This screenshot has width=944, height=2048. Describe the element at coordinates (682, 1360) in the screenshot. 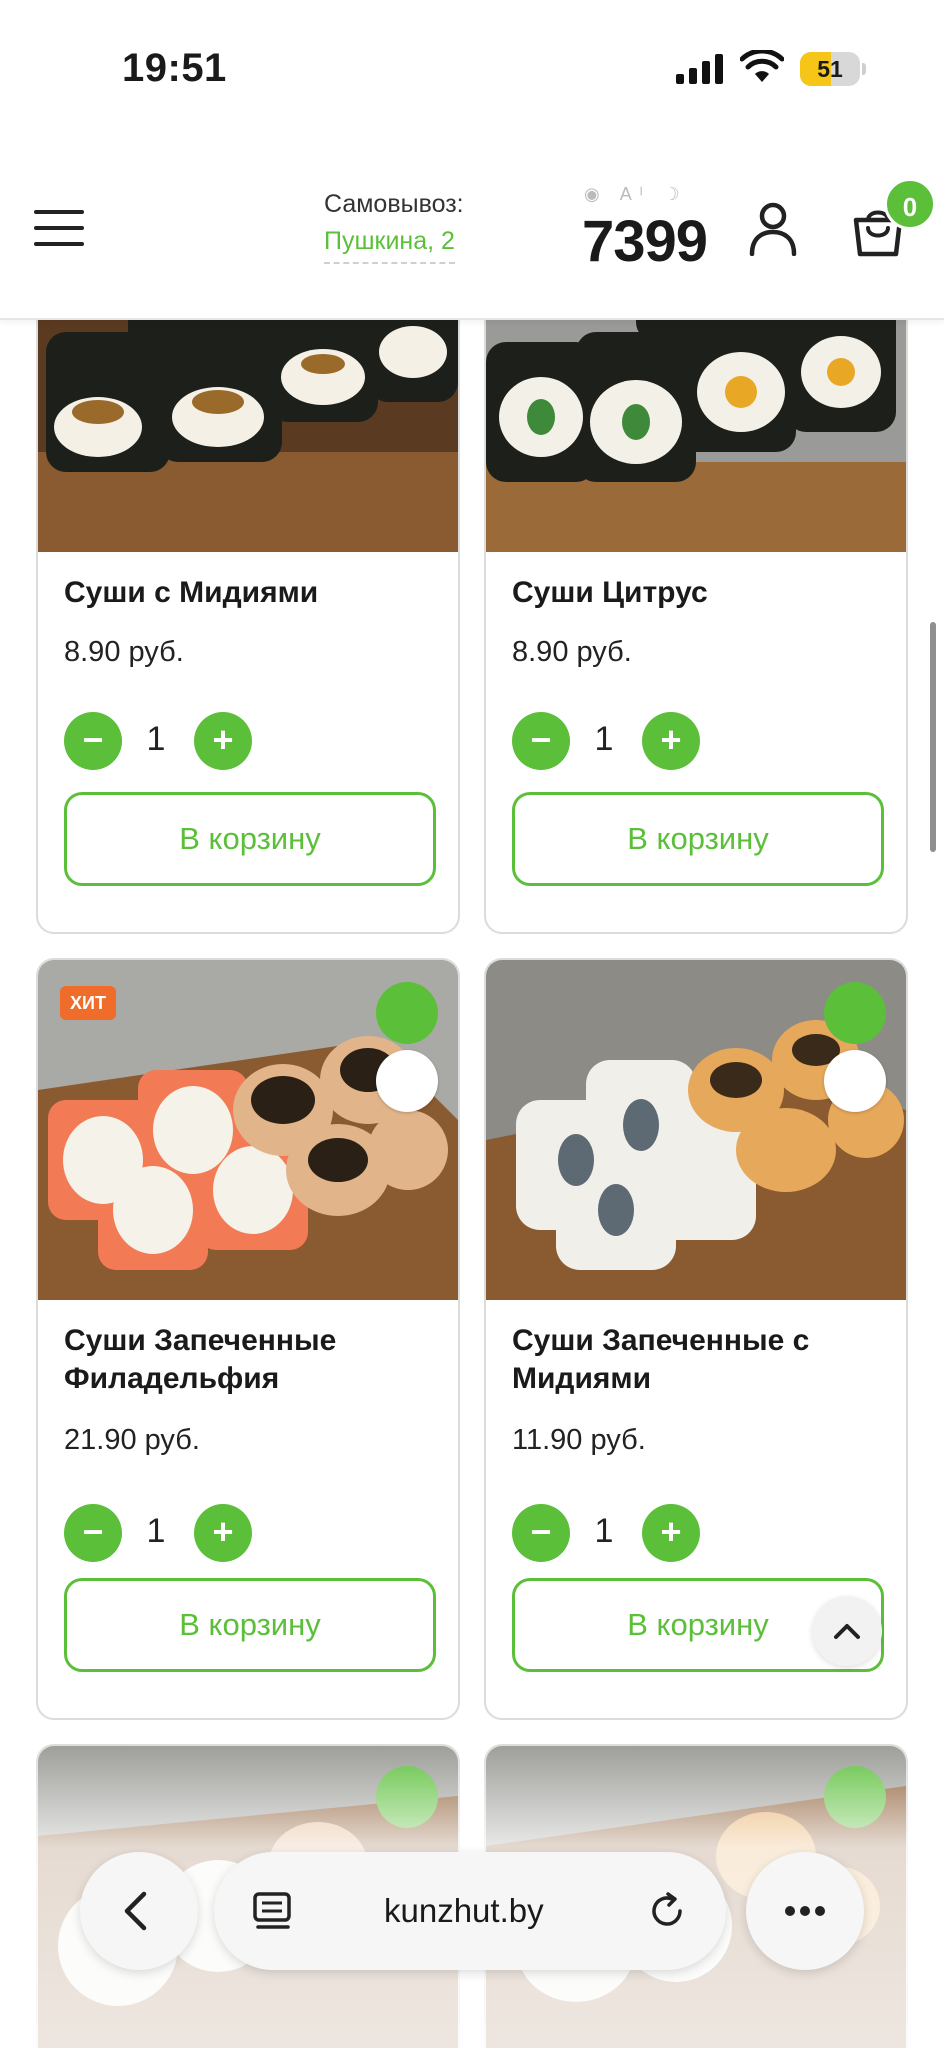

I see `product-name: Суши Запеченные с Мидиями` at that location.